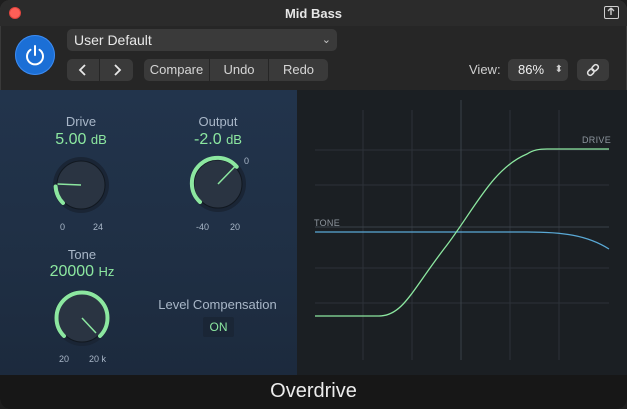 The image size is (627, 409). Describe the element at coordinates (63, 227) in the screenshot. I see `drive-min-label: 0` at that location.